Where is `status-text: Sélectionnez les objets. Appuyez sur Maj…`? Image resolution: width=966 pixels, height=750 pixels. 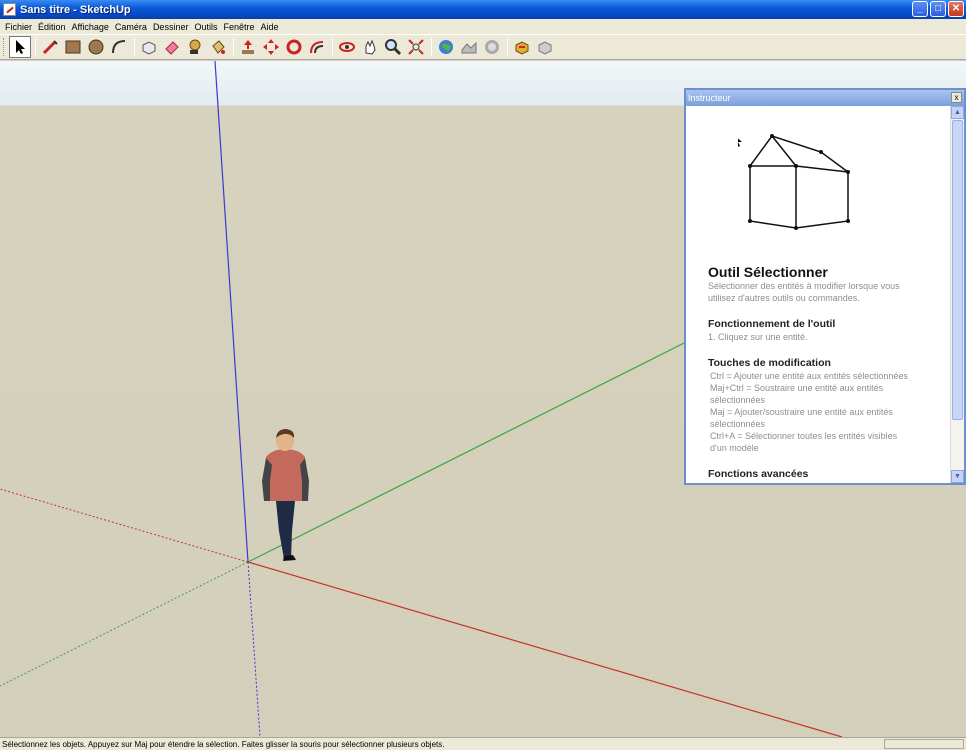 status-text: Sélectionnez les objets. Appuyez sur Maj… is located at coordinates (223, 744).